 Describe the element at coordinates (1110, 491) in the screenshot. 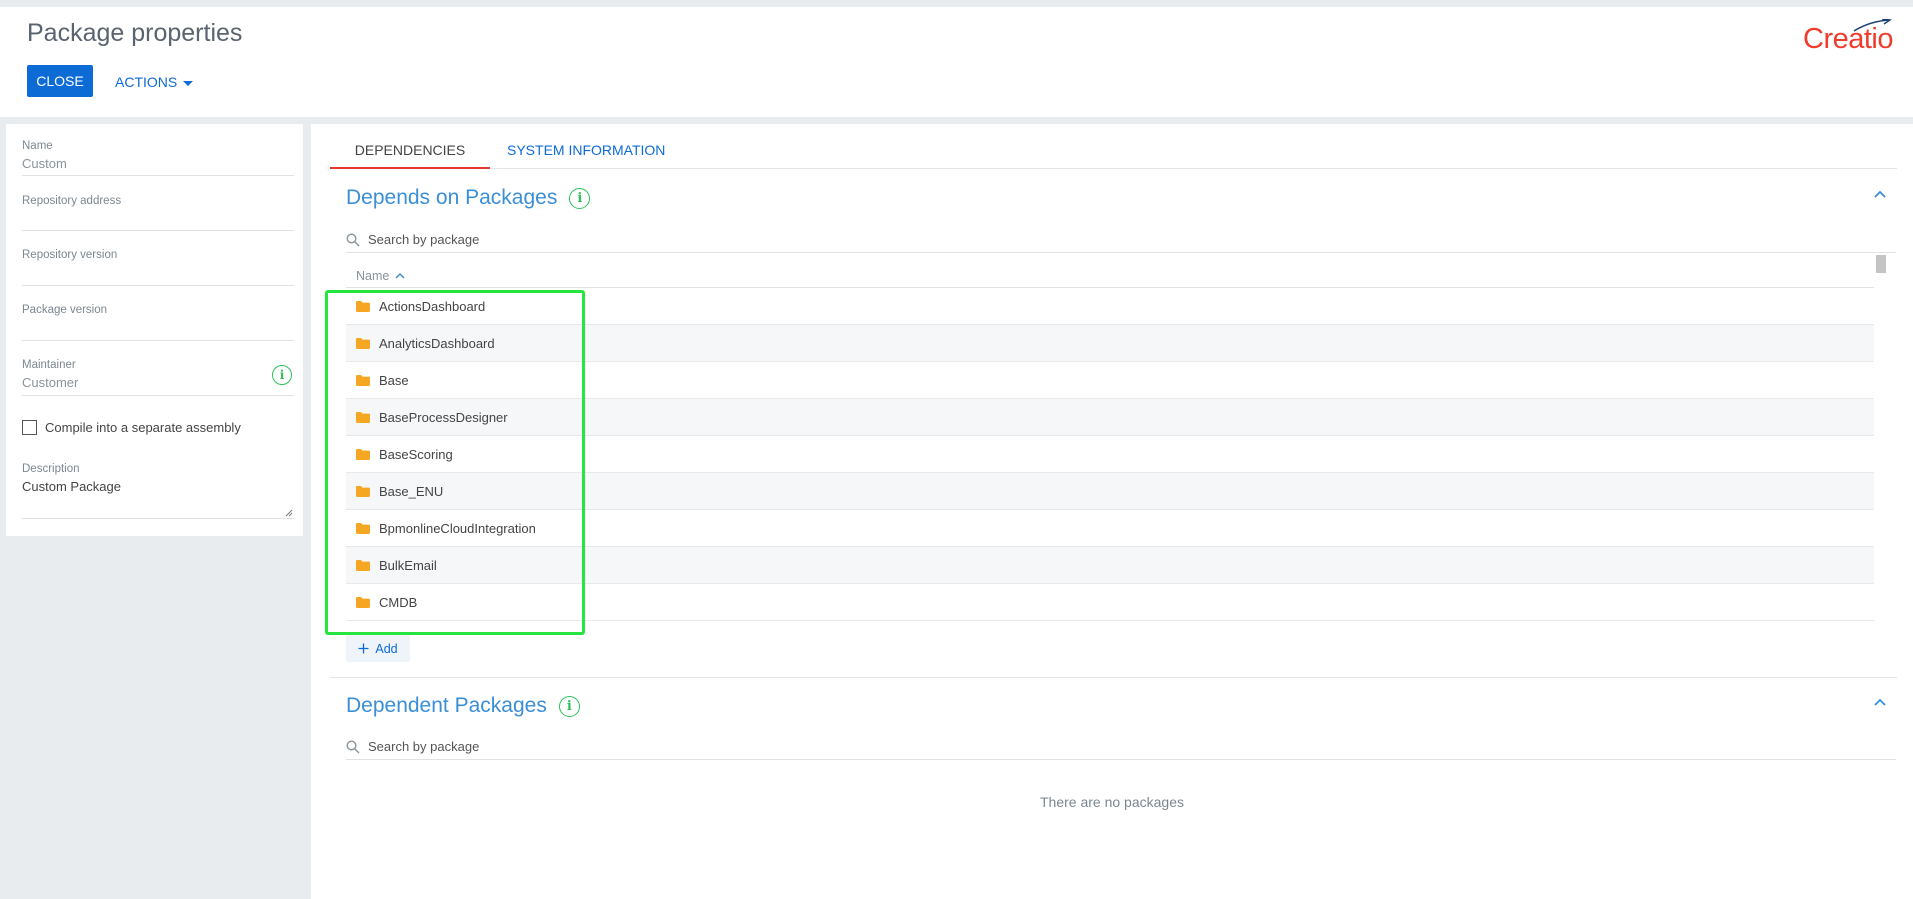

I see `table-row: Base_ENU` at that location.